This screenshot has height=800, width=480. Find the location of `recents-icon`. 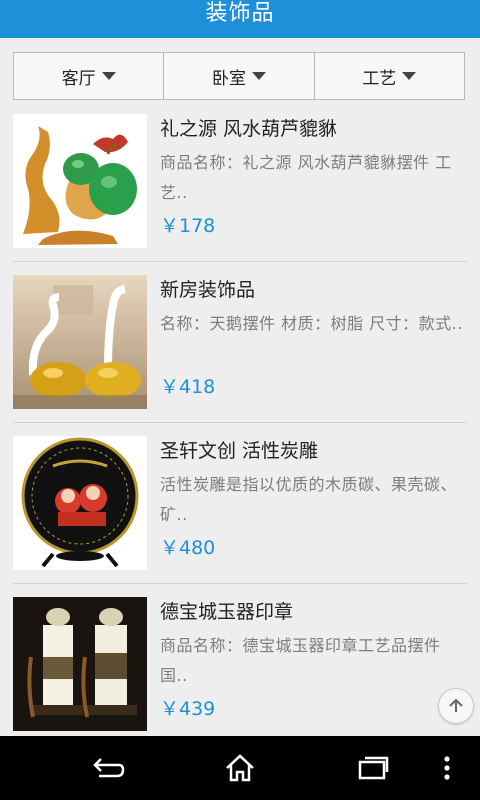

recents-icon is located at coordinates (373, 768).